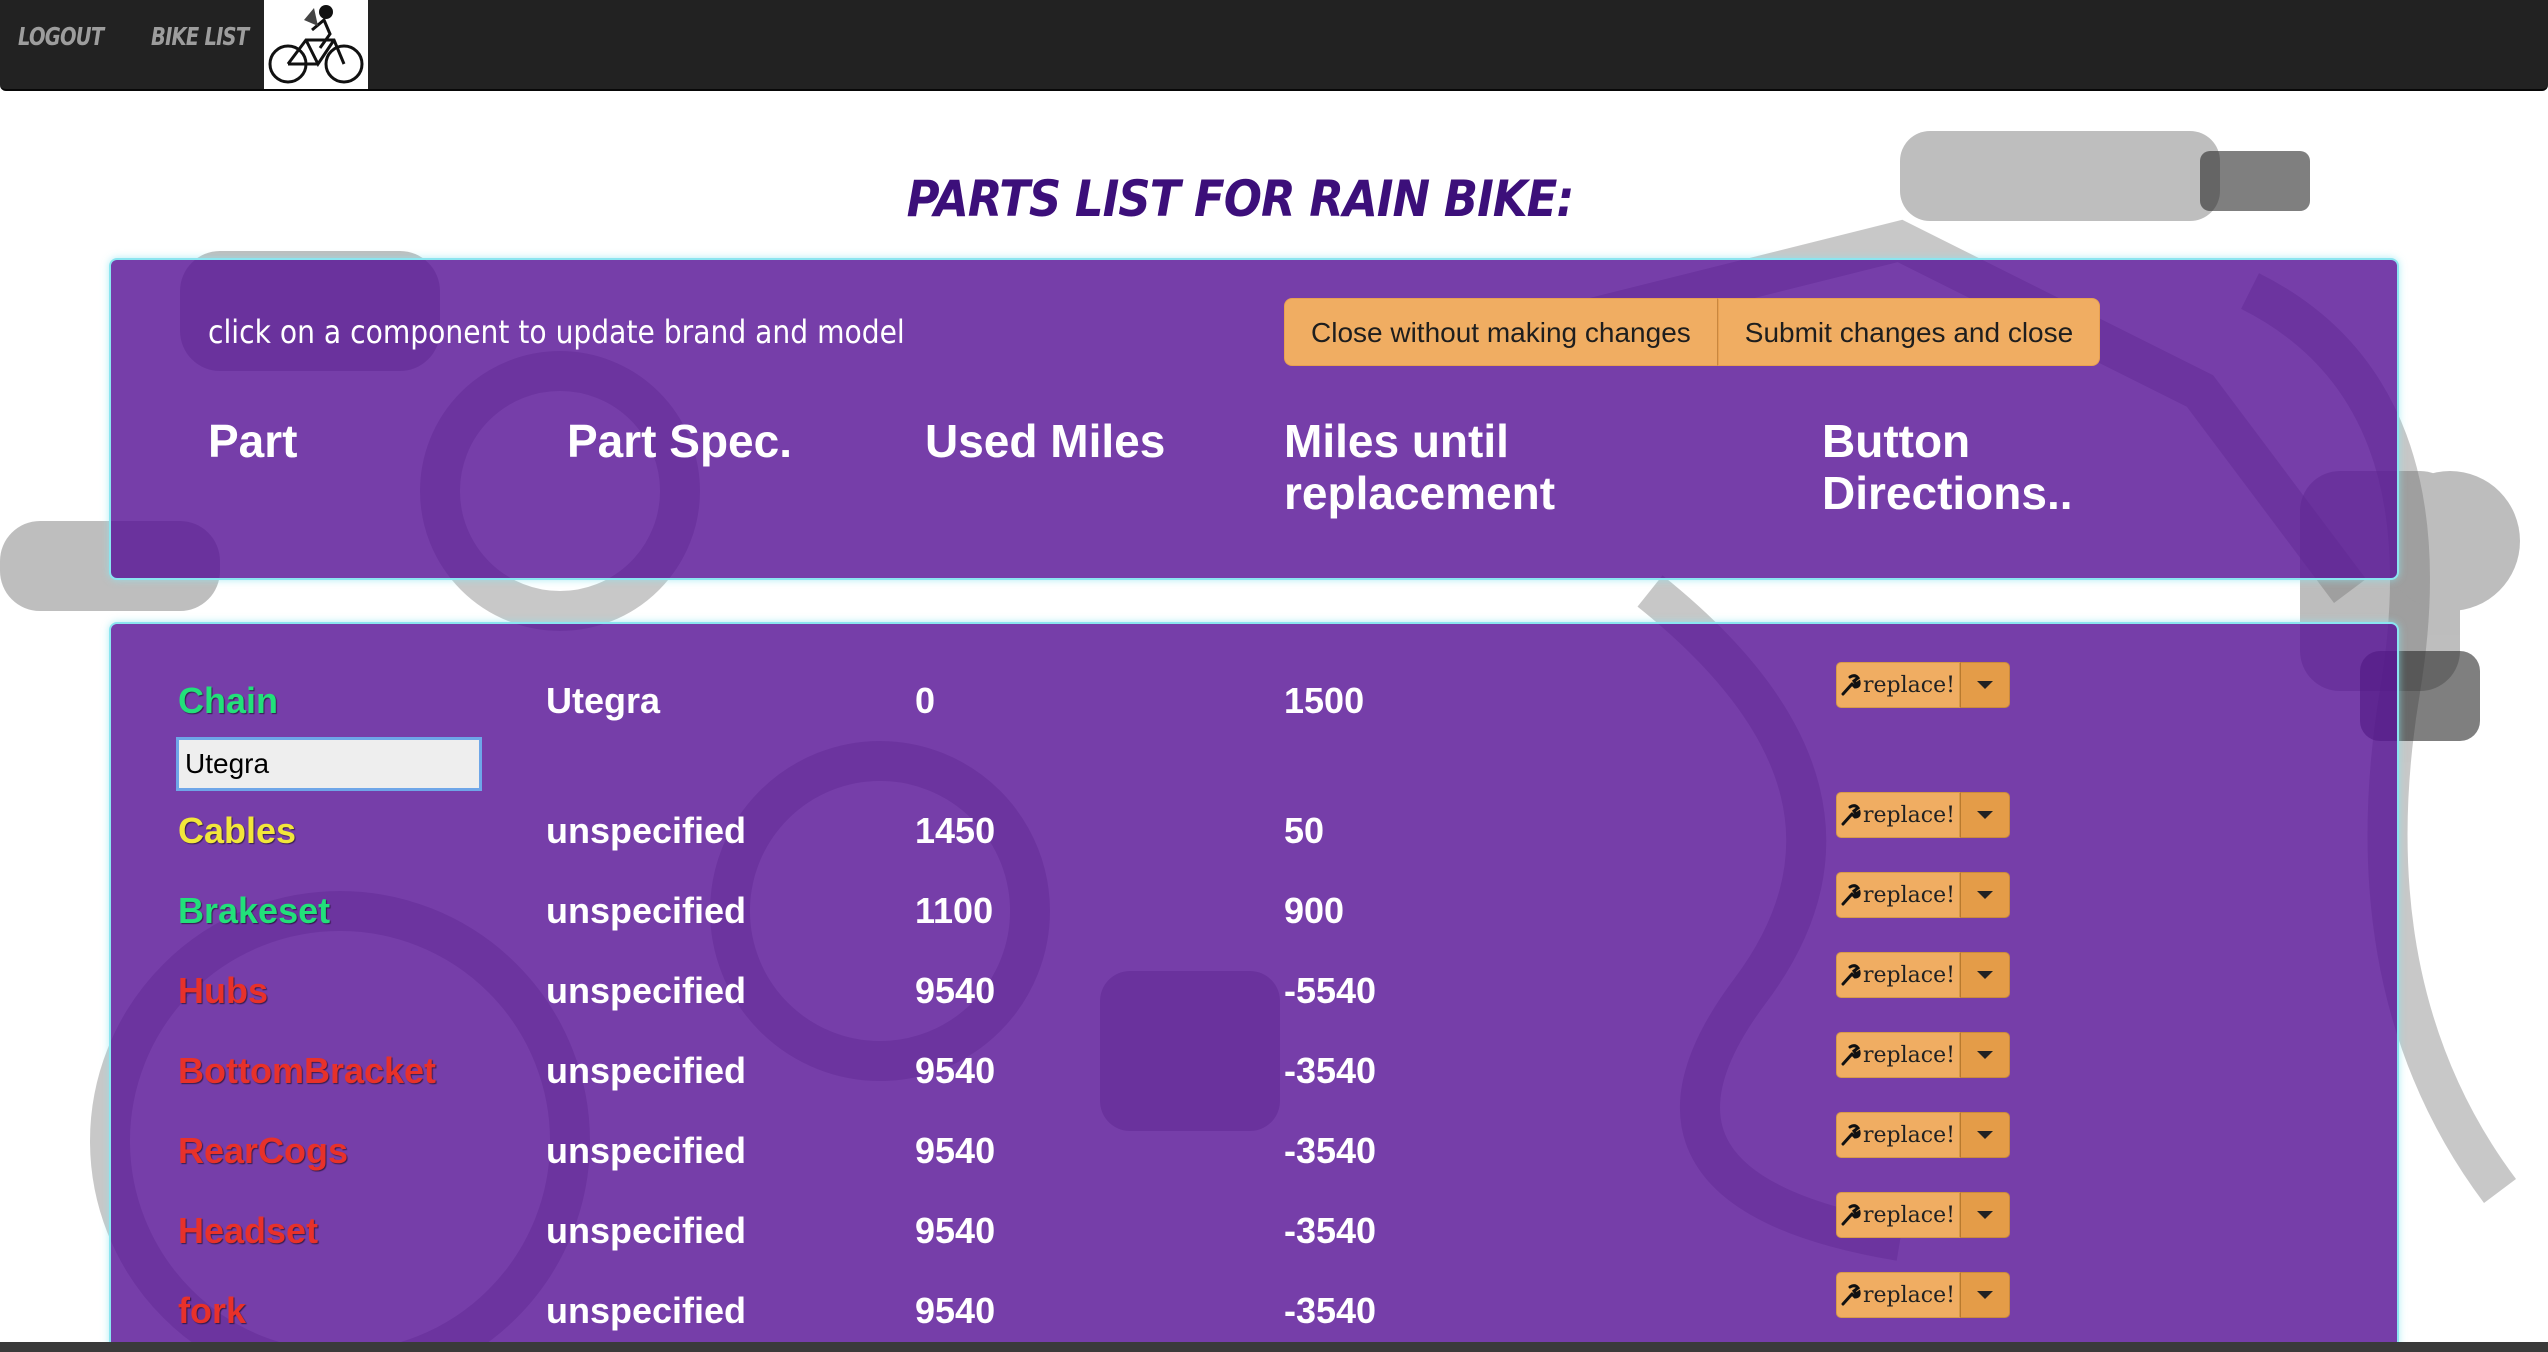  What do you see at coordinates (263, 1151) in the screenshot?
I see `part-name: RearCogs` at bounding box center [263, 1151].